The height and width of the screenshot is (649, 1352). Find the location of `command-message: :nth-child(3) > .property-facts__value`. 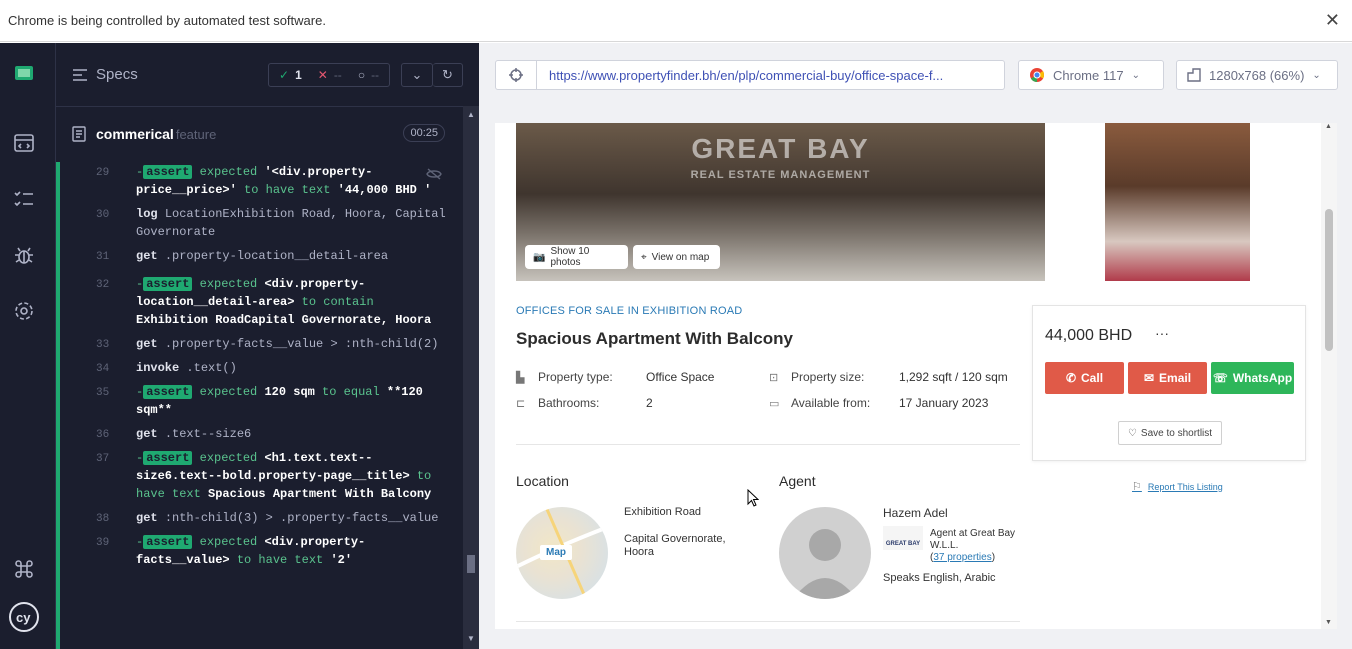

command-message: :nth-child(3) > .property-facts__value is located at coordinates (301, 518).